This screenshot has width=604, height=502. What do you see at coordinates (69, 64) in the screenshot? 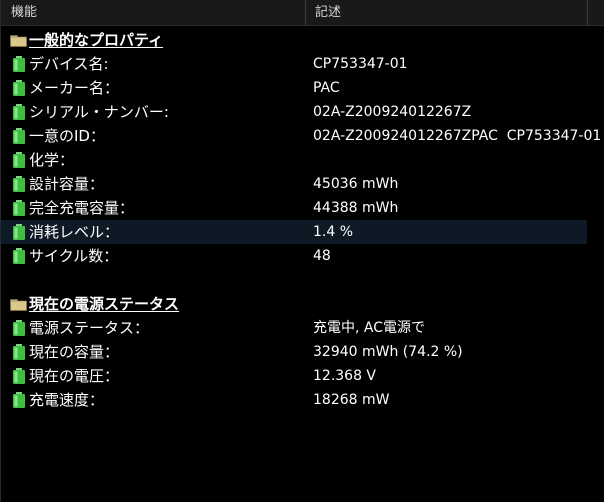
I see `property-label: デバイス名:` at bounding box center [69, 64].